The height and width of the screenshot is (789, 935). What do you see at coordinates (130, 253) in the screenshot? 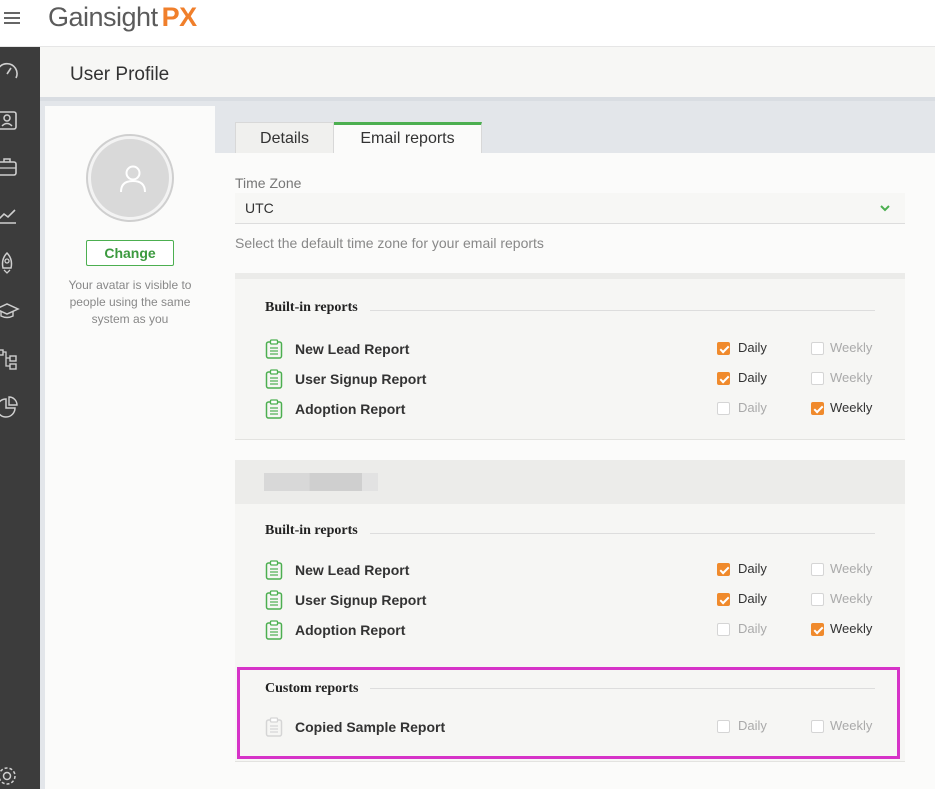
I see `change-avatar-button: Change` at bounding box center [130, 253].